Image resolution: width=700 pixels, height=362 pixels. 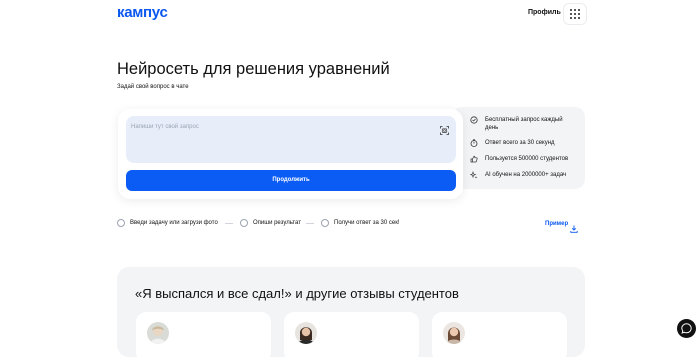 I want to click on feature-item-free: Бесплатный запрос каждый день, so click(x=522, y=124).